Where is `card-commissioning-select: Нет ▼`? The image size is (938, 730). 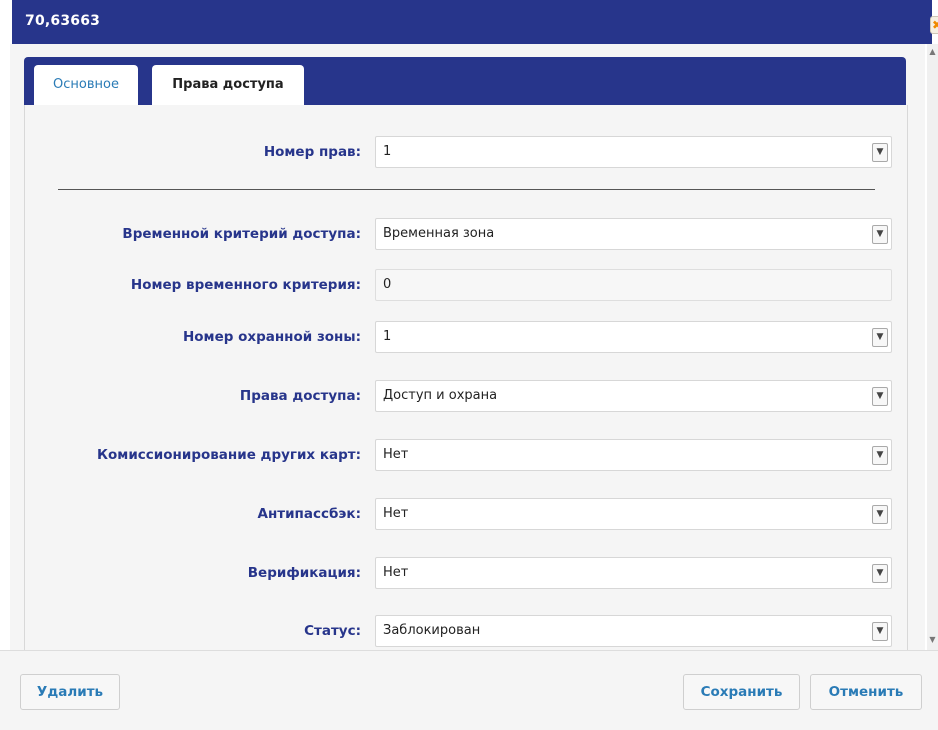
card-commissioning-select: Нет ▼ is located at coordinates (633, 455).